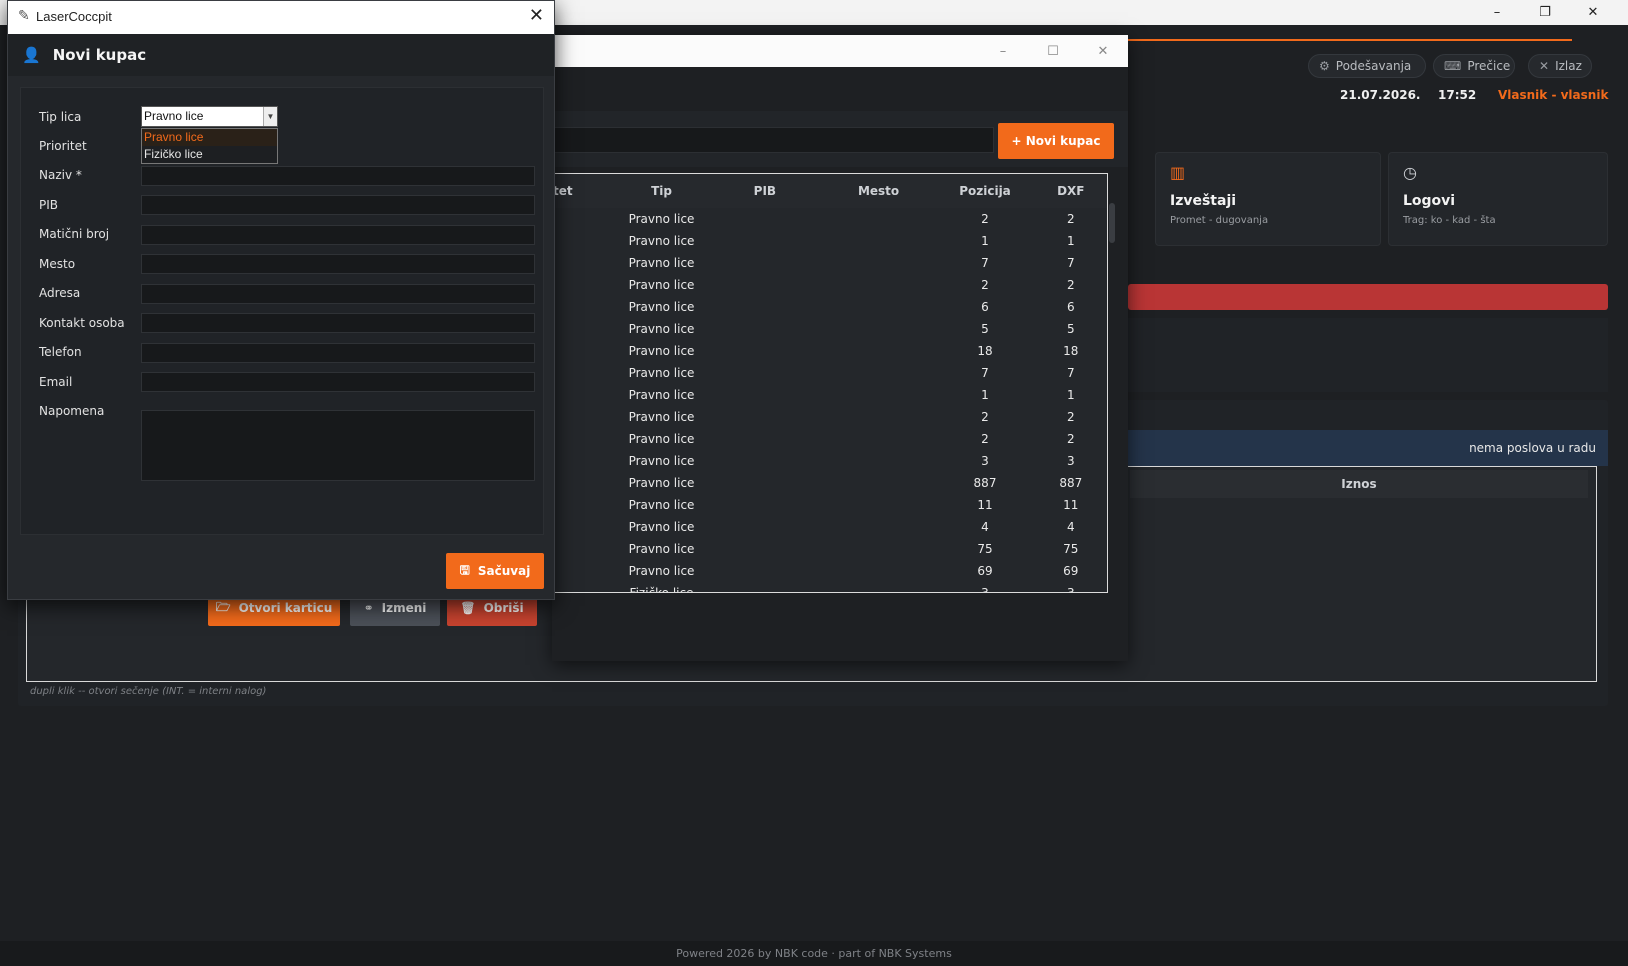 Image resolution: width=1628 pixels, height=966 pixels. What do you see at coordinates (985, 191) in the screenshot?
I see `column-header-pozicija: Pozicija` at bounding box center [985, 191].